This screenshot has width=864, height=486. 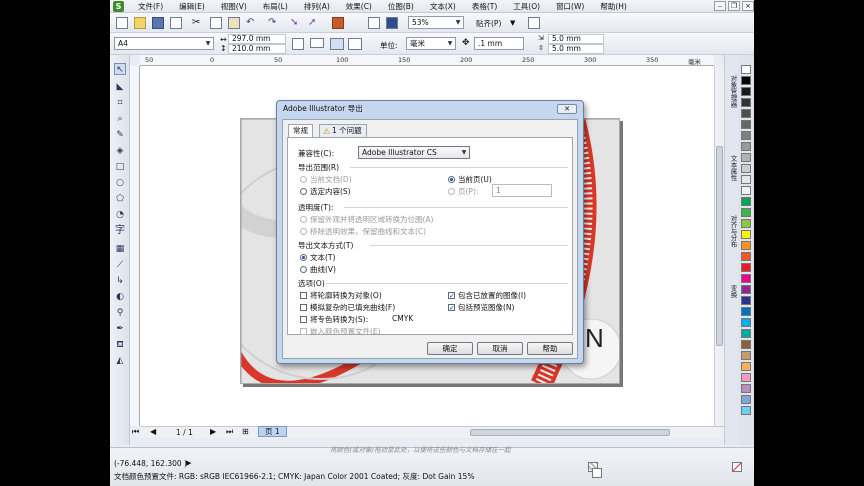 What do you see at coordinates (534, 23) in the screenshot?
I see `options-icon` at bounding box center [534, 23].